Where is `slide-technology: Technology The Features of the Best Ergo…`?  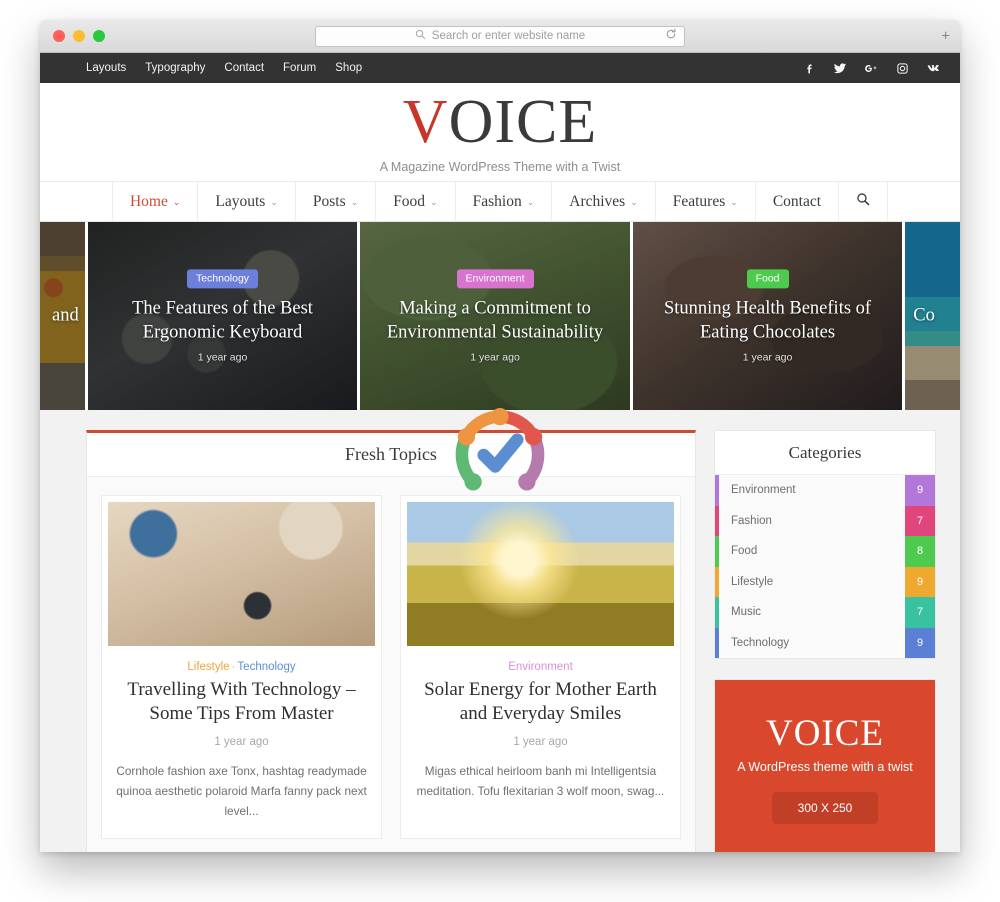
slide-technology: Technology The Features of the Best Ergo… is located at coordinates (224, 316).